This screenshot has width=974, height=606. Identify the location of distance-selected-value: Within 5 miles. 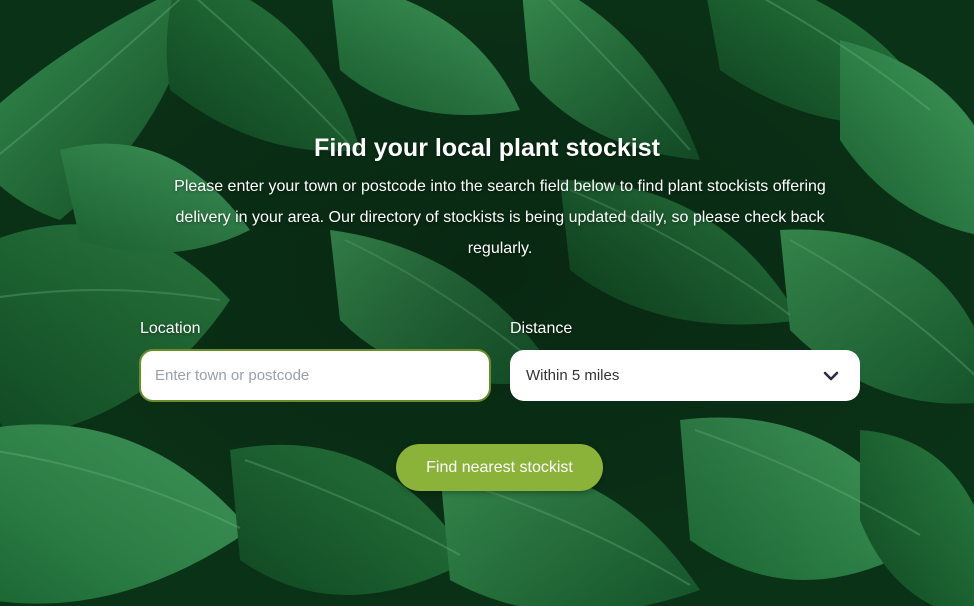
(573, 375).